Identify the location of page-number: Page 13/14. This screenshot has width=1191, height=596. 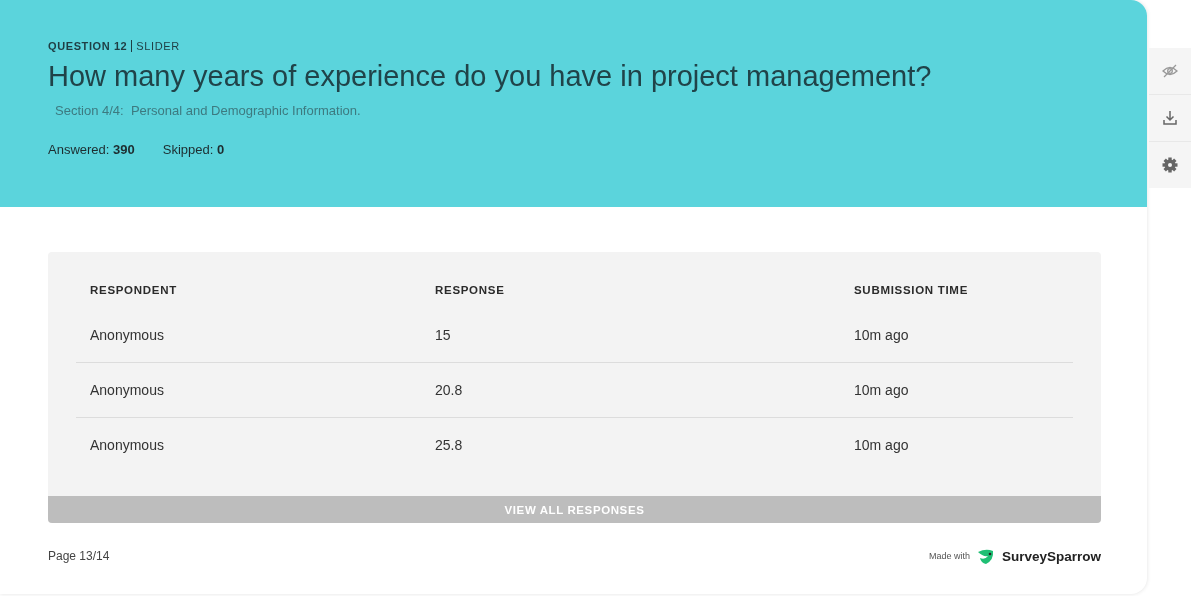
(79, 556).